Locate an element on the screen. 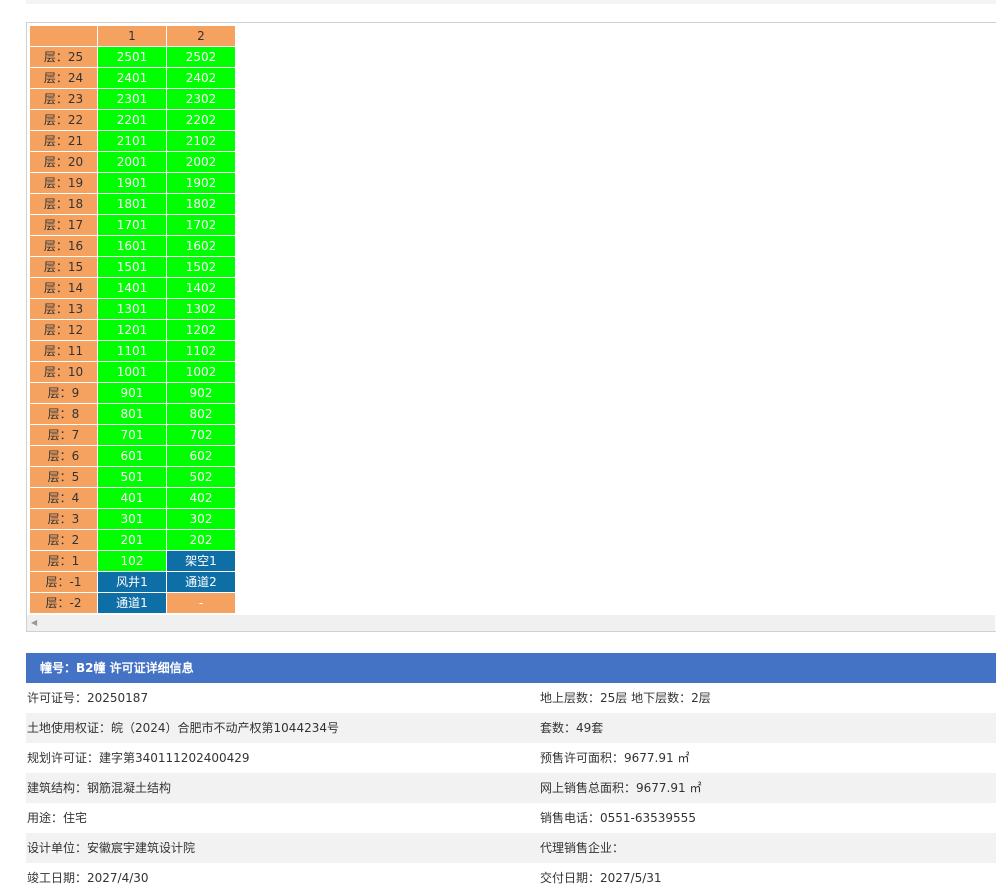 This screenshot has width=996, height=893. floor-label: 层：12 is located at coordinates (63, 330).